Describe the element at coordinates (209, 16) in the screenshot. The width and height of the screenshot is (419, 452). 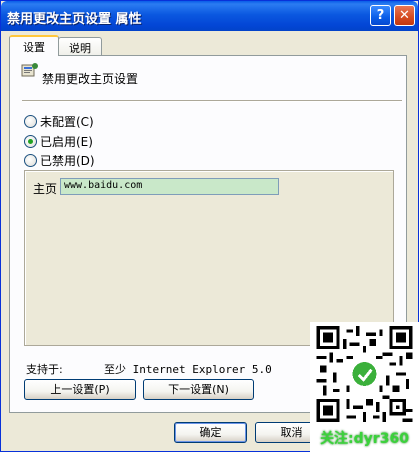
I see `title-bar: 禁用更改主页设置 属性 ? ✕` at that location.